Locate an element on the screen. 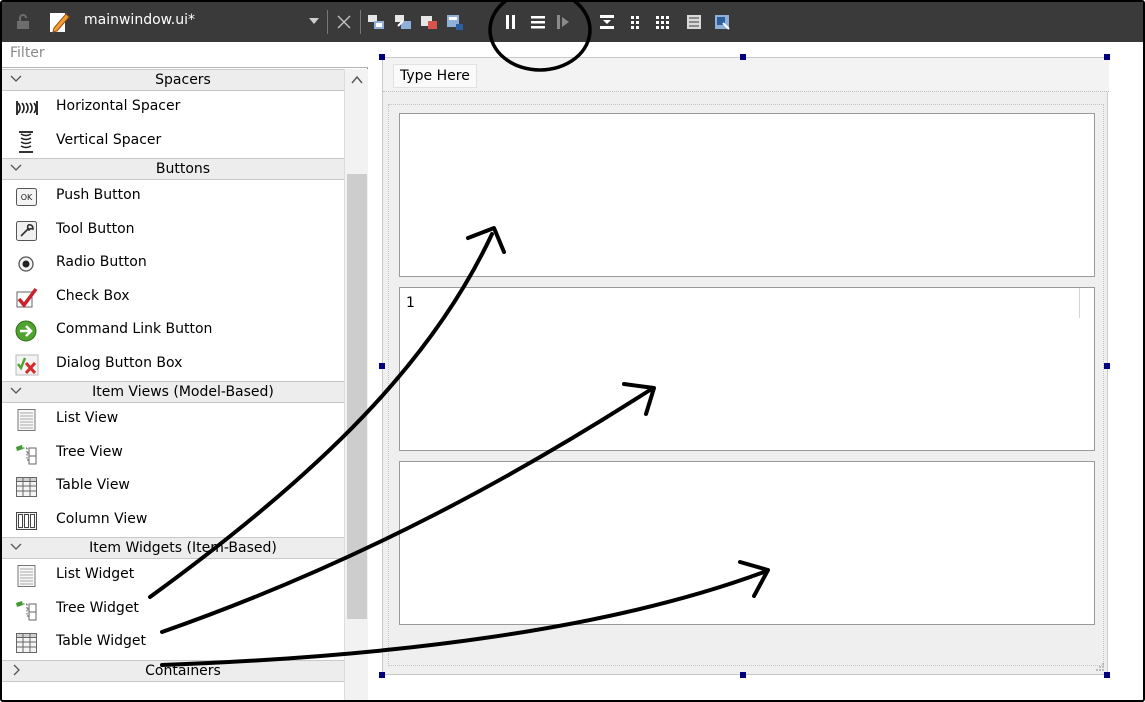  type-here-menu: Type Here is located at coordinates (435, 76).